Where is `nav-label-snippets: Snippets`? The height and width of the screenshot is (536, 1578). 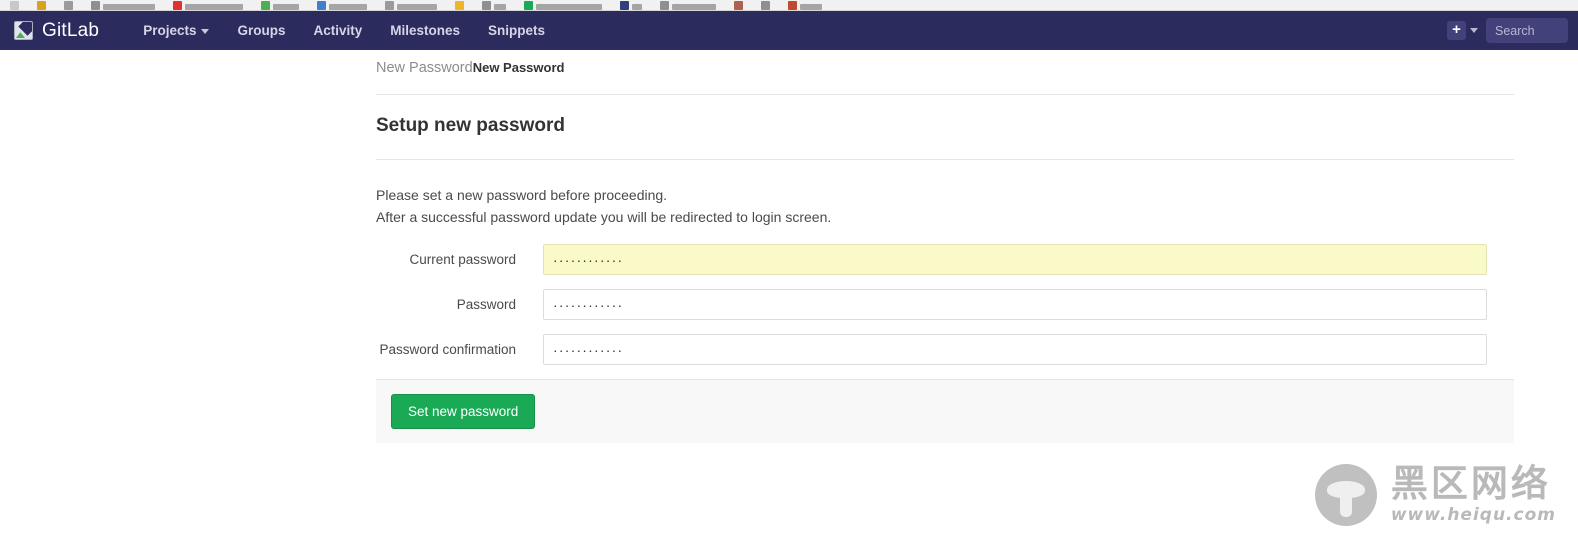
nav-label-snippets: Snippets is located at coordinates (517, 30).